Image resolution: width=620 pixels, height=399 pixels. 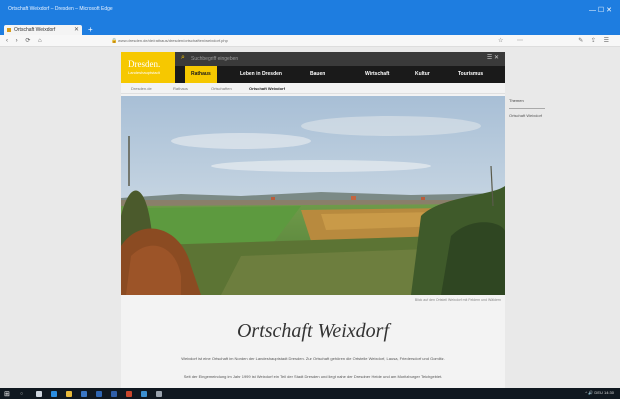 What do you see at coordinates (221, 88) in the screenshot?
I see `breadcrumb-item: Ortschaften` at bounding box center [221, 88].